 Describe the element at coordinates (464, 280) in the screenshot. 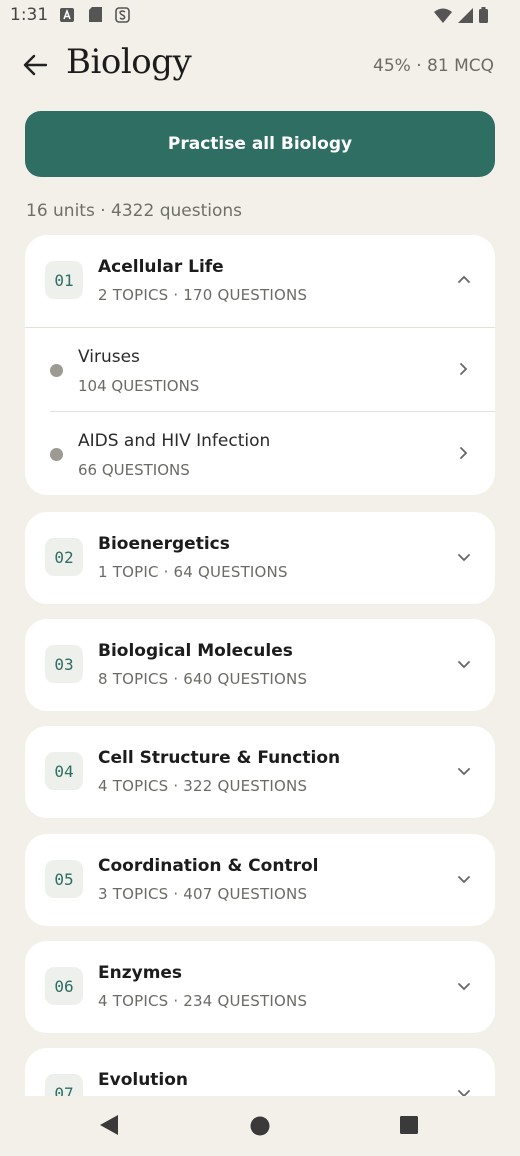

I see `chevron-up-icon` at that location.